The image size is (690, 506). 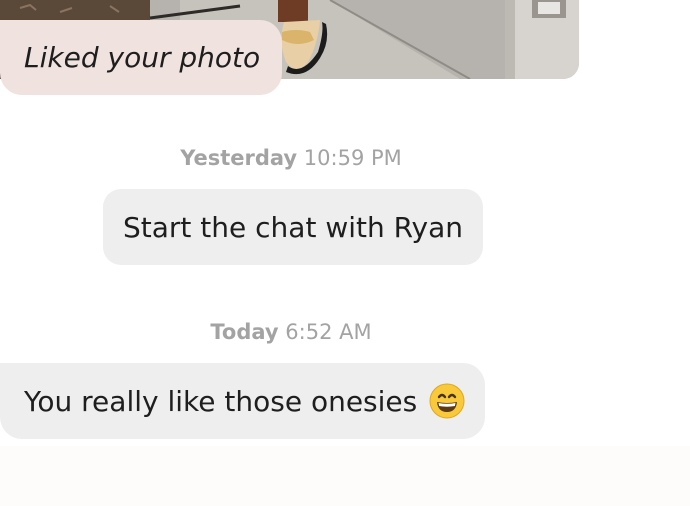 I want to click on liked-photo-caption: Liked your photo, so click(x=142, y=57).